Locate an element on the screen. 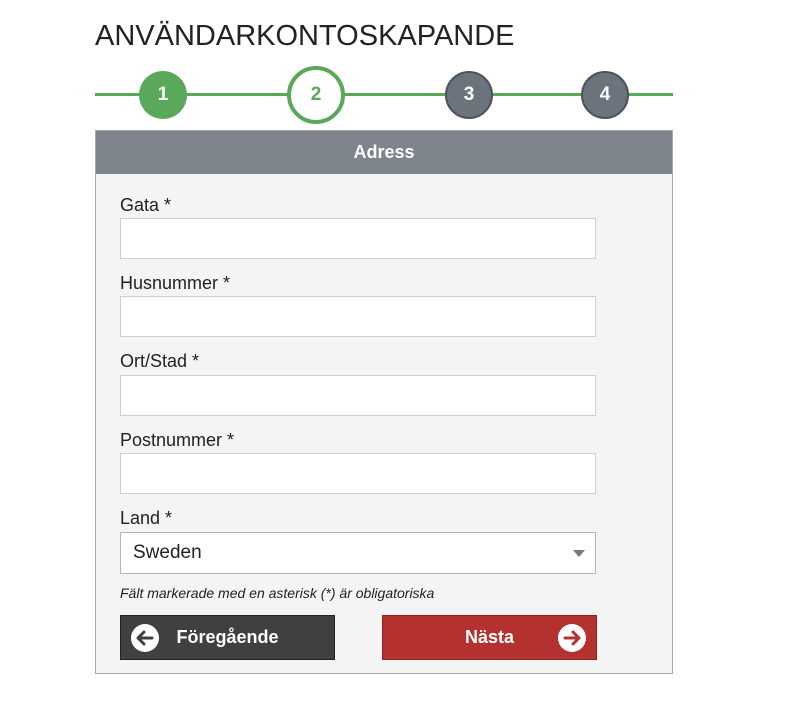  chevron-down-icon is located at coordinates (579, 553).